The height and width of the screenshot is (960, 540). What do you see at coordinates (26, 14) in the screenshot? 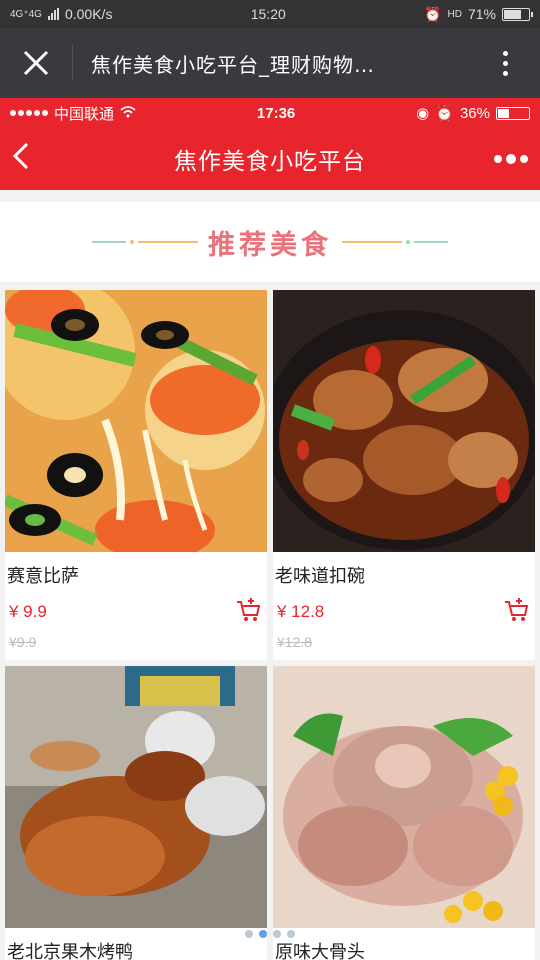
I see `network-label: 4G⁺4G` at bounding box center [26, 14].